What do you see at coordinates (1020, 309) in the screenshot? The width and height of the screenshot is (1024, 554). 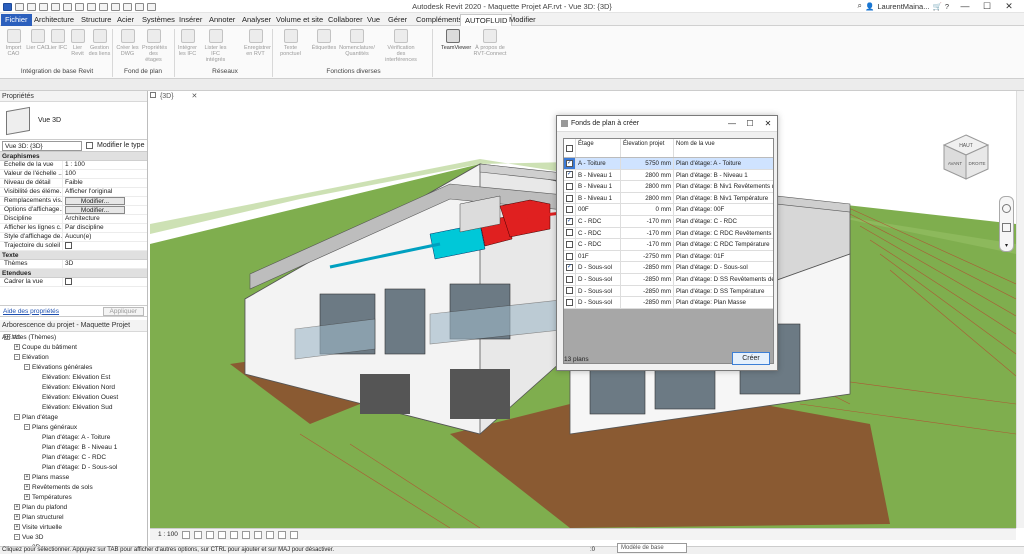 I see `viewport-scrollbar` at bounding box center [1020, 309].